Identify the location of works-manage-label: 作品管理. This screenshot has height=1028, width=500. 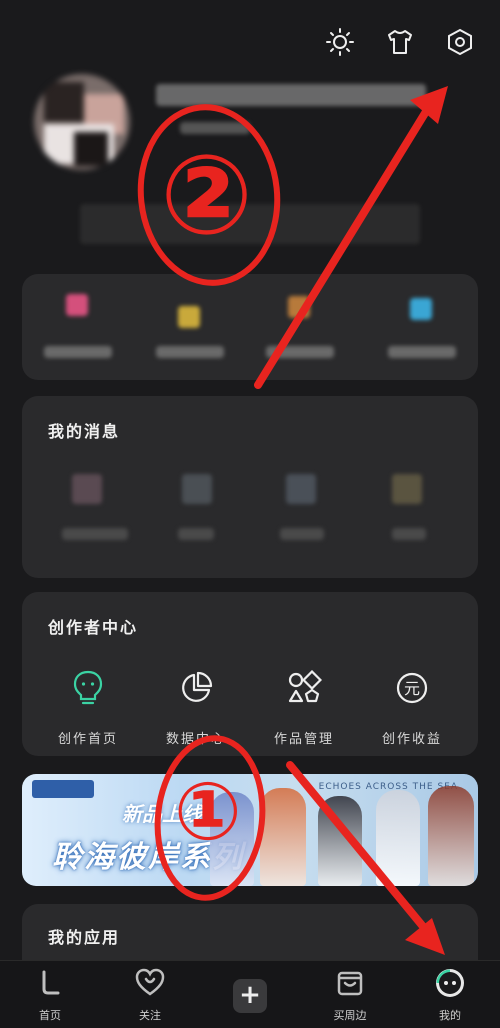
(303, 739).